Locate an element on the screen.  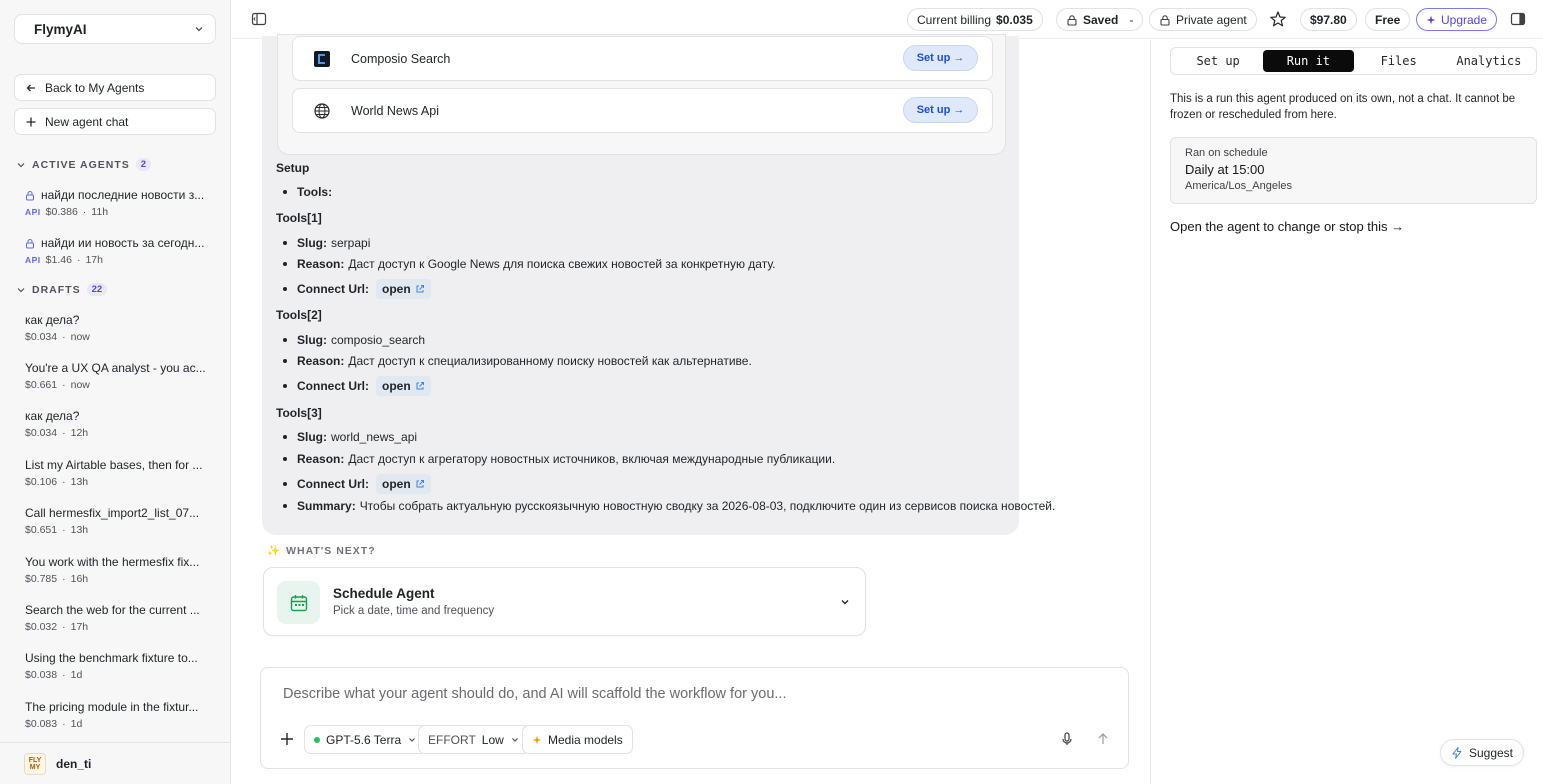
drafts-count: 22 is located at coordinates (97, 289).